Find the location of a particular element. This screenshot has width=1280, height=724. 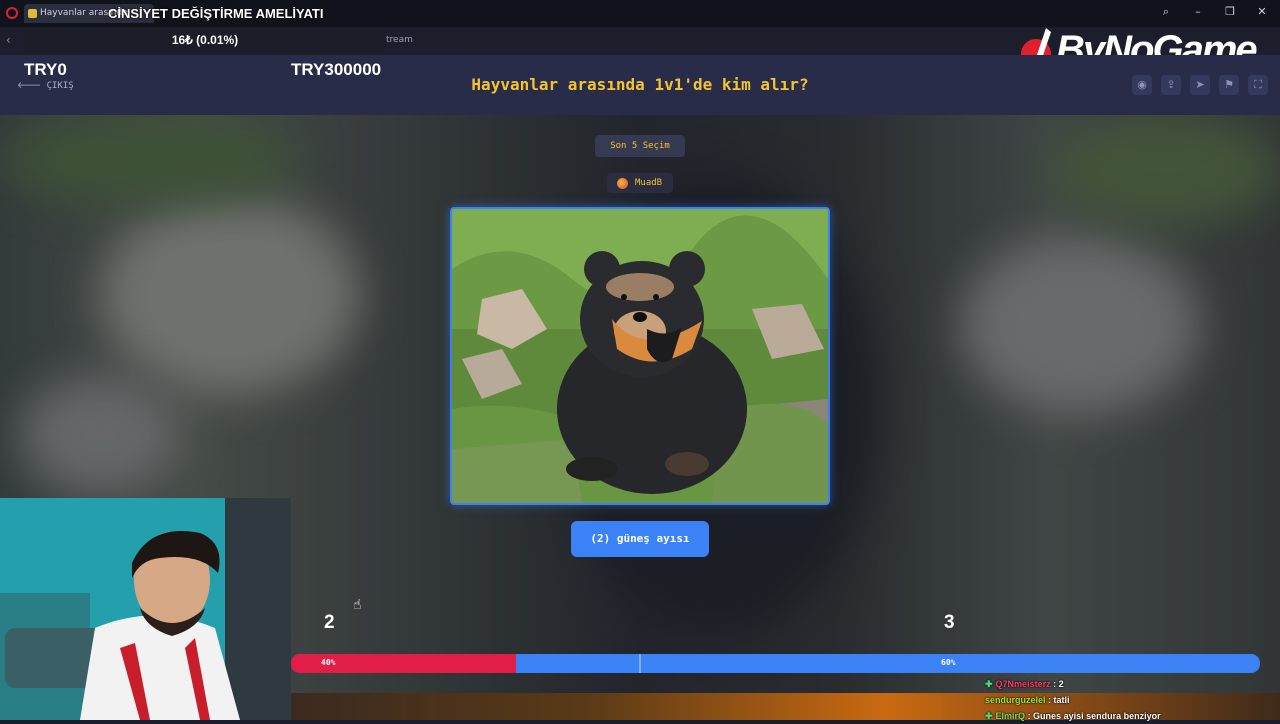

send-icon: ➤ is located at coordinates (1200, 85).